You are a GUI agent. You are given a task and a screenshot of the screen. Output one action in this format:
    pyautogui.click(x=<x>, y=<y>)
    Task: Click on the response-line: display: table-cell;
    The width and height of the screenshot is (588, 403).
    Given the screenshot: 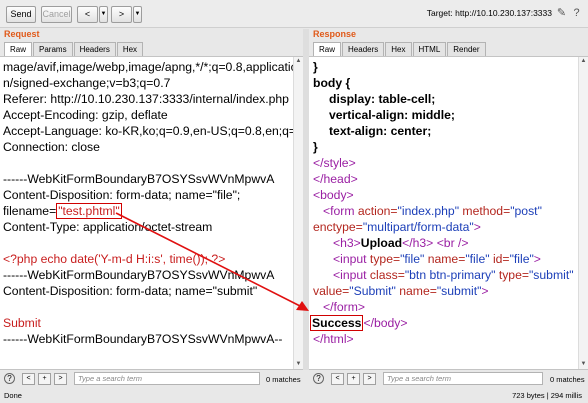 What is the action you would take?
    pyautogui.click(x=382, y=99)
    